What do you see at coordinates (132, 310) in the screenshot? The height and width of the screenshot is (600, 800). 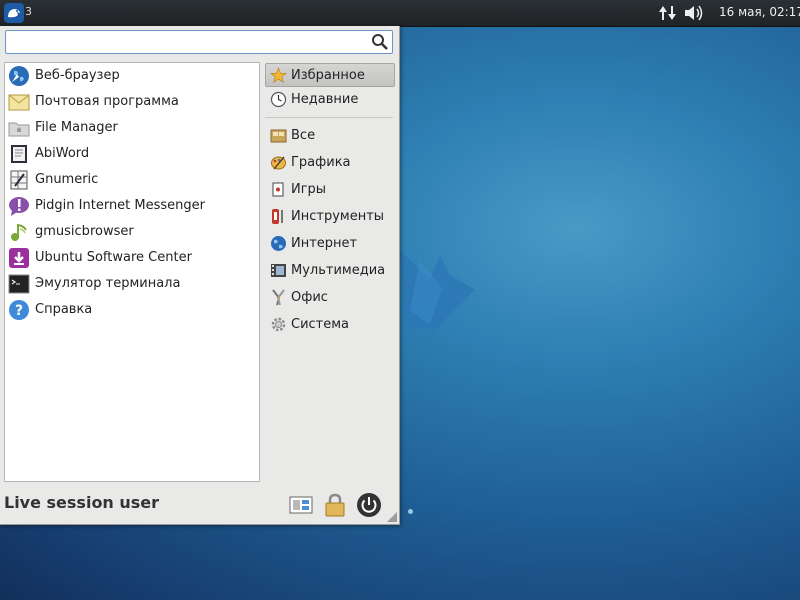 I see `app-item-help: ? Справка` at bounding box center [132, 310].